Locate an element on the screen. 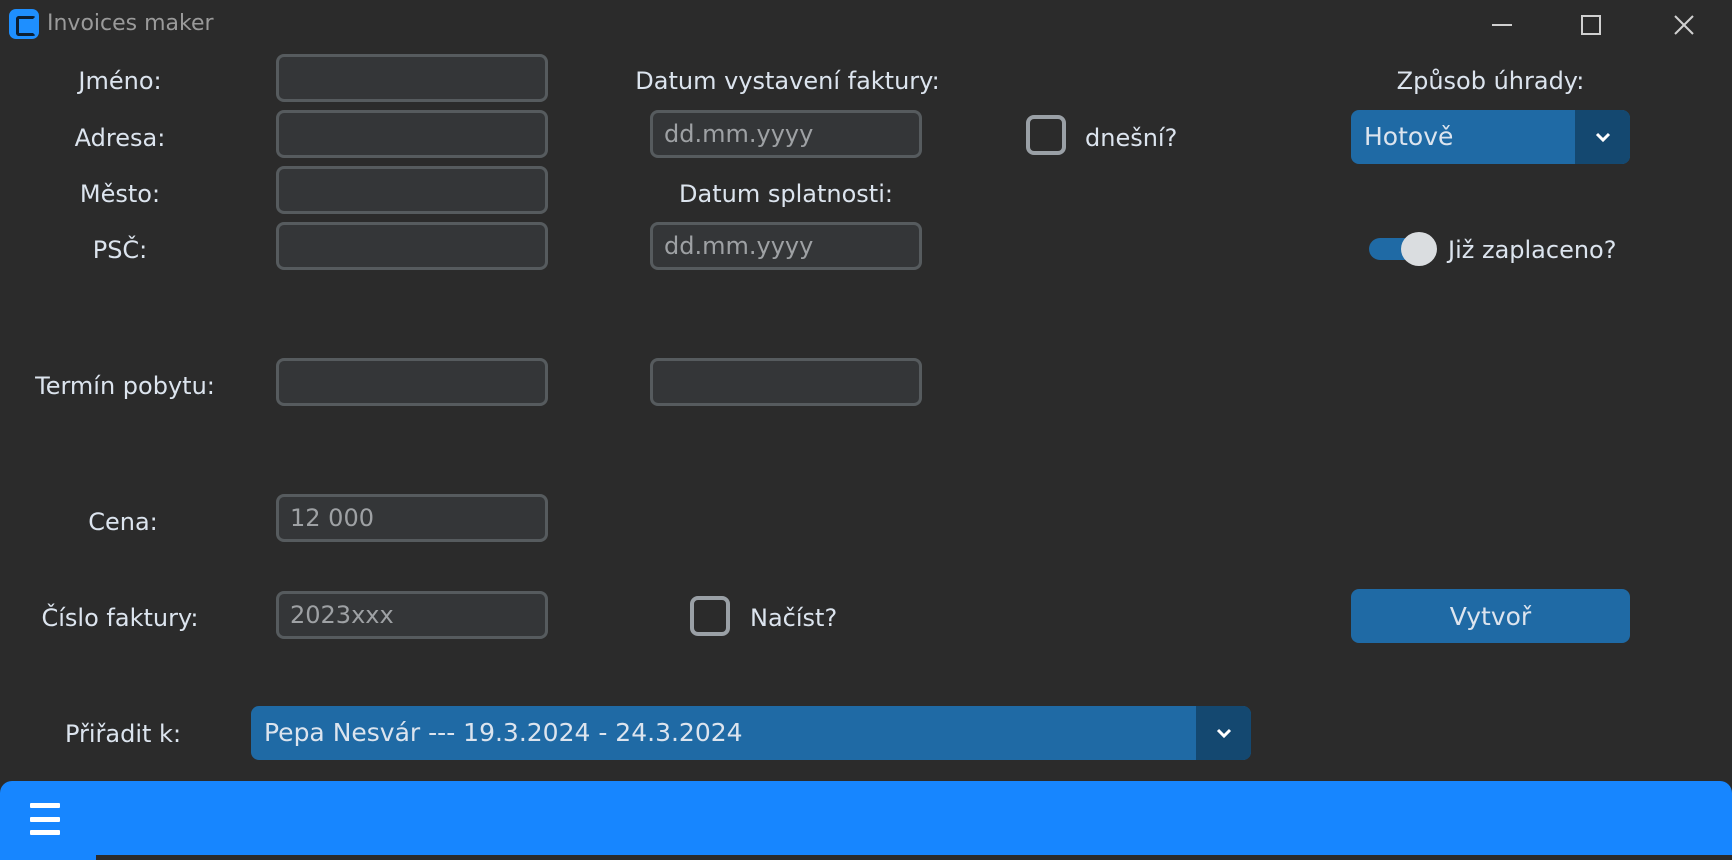  close-icon is located at coordinates (1684, 25).